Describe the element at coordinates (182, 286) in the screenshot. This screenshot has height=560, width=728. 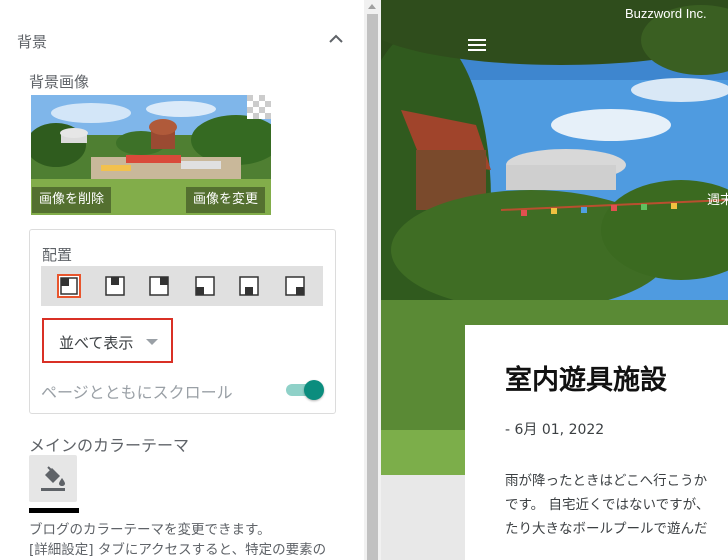
I see `position-selector` at that location.